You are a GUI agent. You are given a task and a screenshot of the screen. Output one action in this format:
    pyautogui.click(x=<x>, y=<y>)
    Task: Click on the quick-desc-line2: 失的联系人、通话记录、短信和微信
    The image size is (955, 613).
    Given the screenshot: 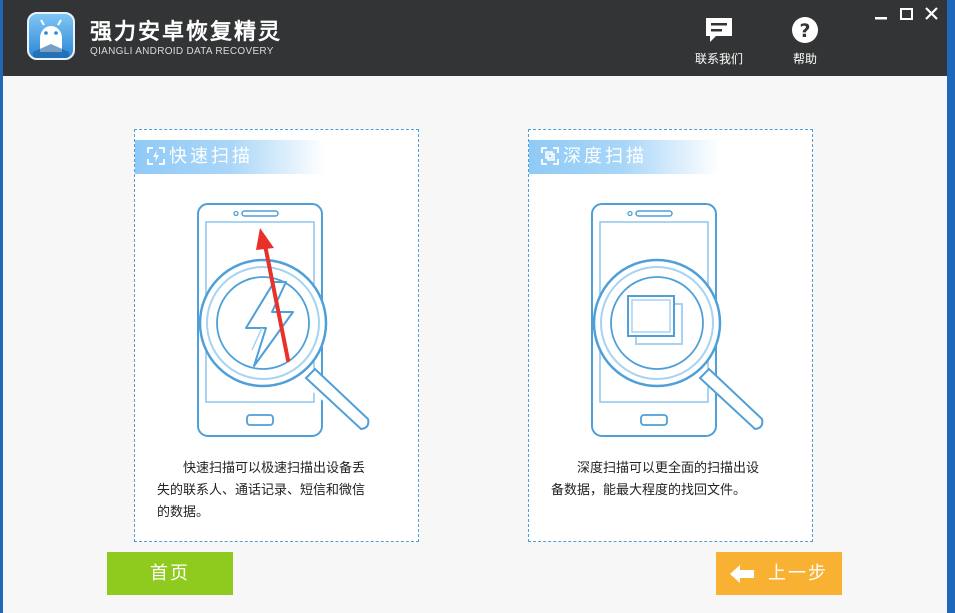 What is the action you would take?
    pyautogui.click(x=261, y=490)
    